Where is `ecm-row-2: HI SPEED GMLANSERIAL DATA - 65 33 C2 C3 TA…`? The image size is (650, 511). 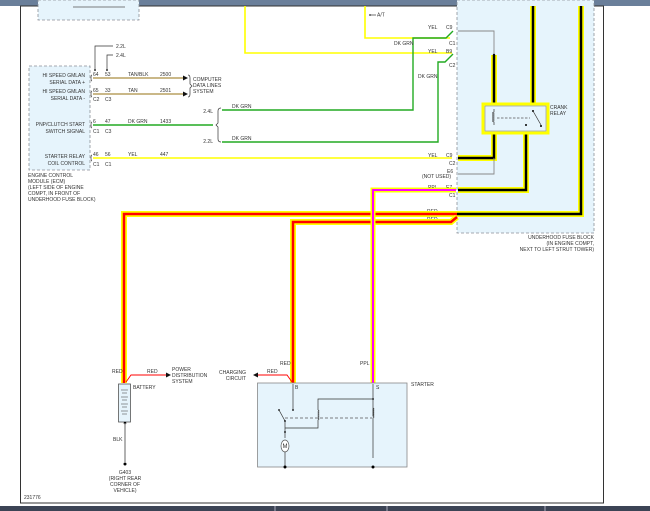 ecm-row-2: HI SPEED GMLANSERIAL DATA - 65 33 C2 C3 TA… is located at coordinates (106, 95).